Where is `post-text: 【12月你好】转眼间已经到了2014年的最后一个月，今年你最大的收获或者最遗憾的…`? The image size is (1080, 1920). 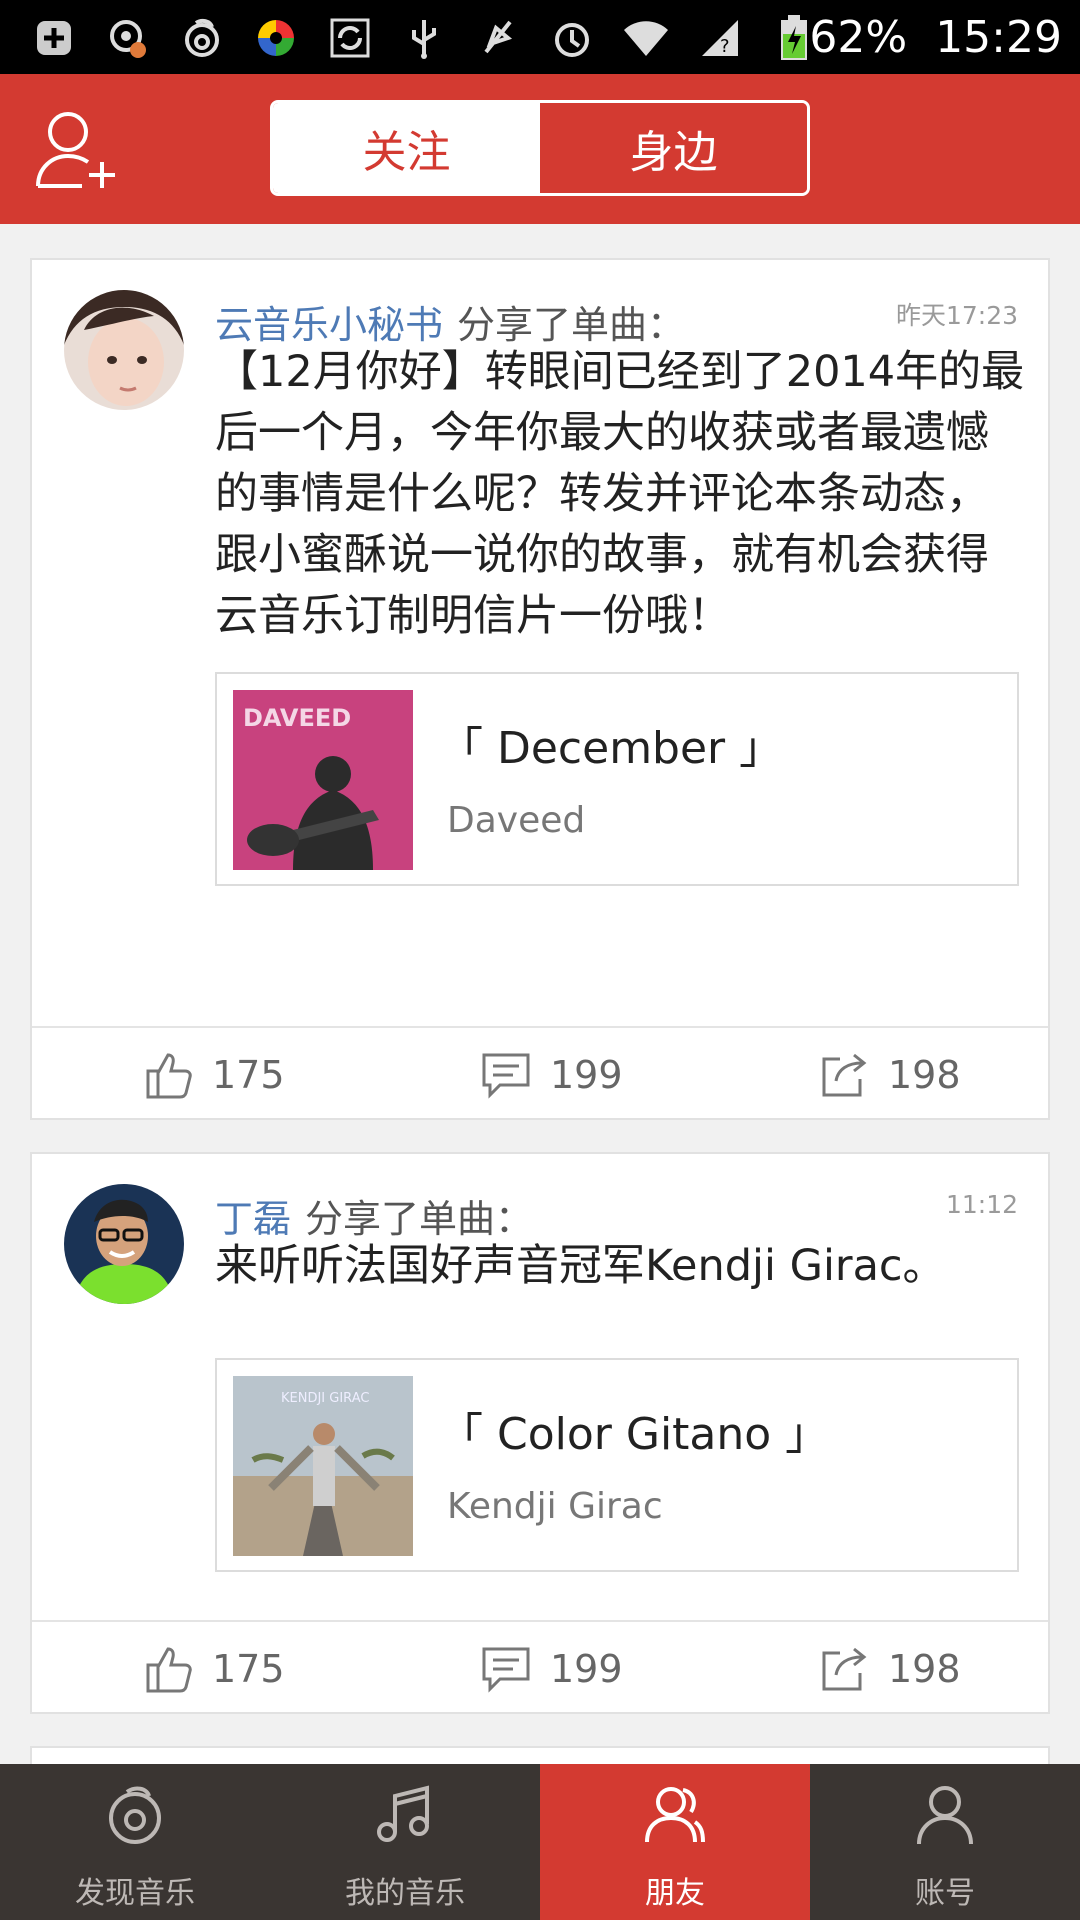
post-text: 【12月你好】转眼间已经到了2014年的最后一个月，今年你最大的收获或者最遗憾的… is located at coordinates (620, 494).